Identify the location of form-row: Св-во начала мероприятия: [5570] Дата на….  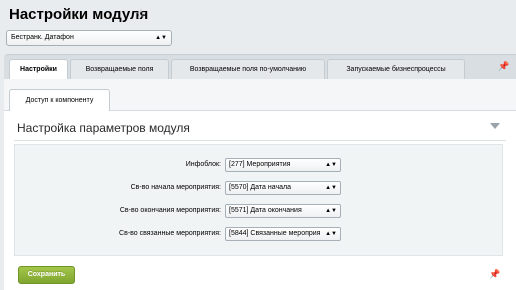
(259, 188).